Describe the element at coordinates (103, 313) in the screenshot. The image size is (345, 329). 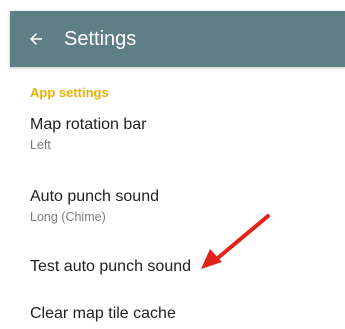
I see `pref-title: Clear map tile cache` at that location.